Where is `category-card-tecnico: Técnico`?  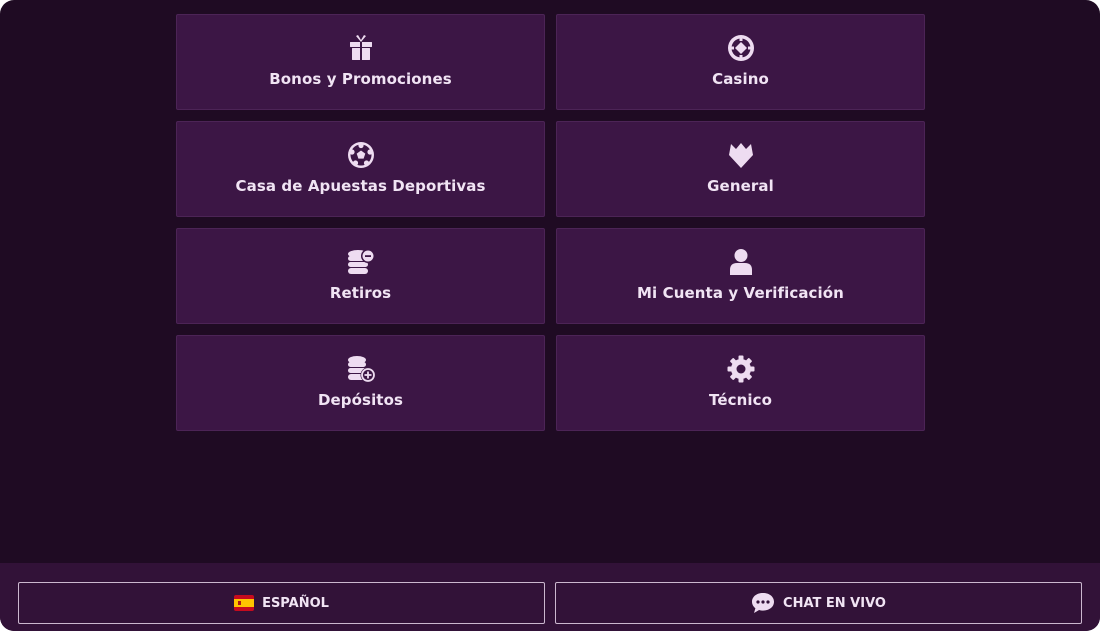 category-card-tecnico: Técnico is located at coordinates (740, 383).